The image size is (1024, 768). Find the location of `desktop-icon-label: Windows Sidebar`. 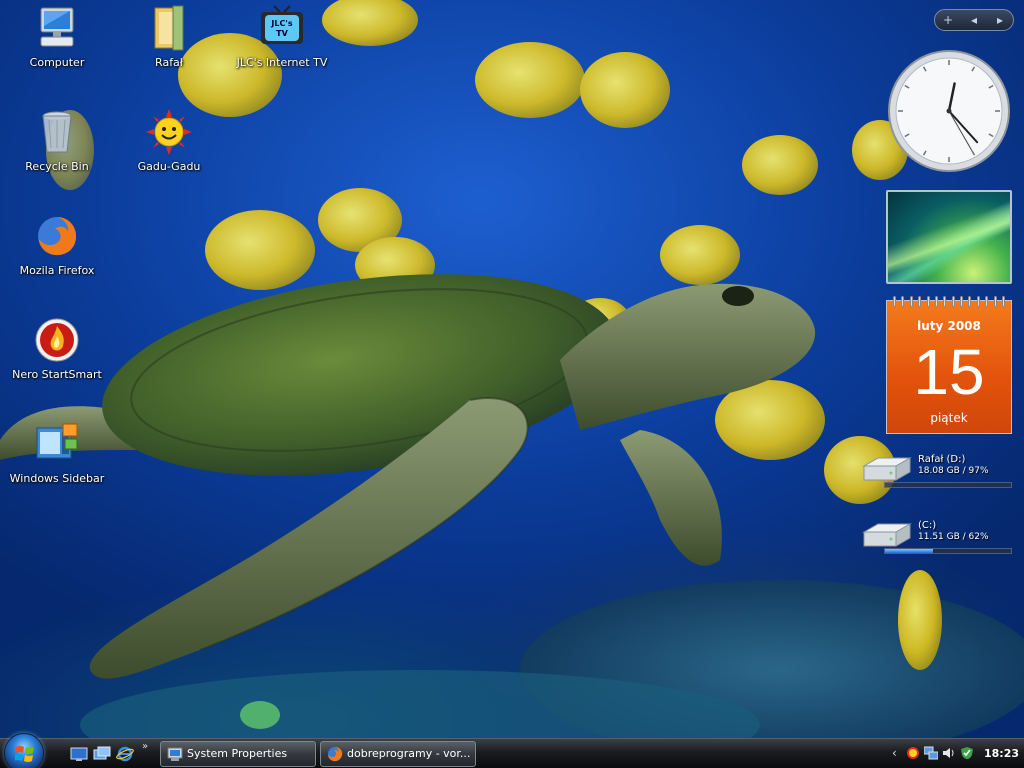

desktop-icon-label: Windows Sidebar is located at coordinates (57, 478).